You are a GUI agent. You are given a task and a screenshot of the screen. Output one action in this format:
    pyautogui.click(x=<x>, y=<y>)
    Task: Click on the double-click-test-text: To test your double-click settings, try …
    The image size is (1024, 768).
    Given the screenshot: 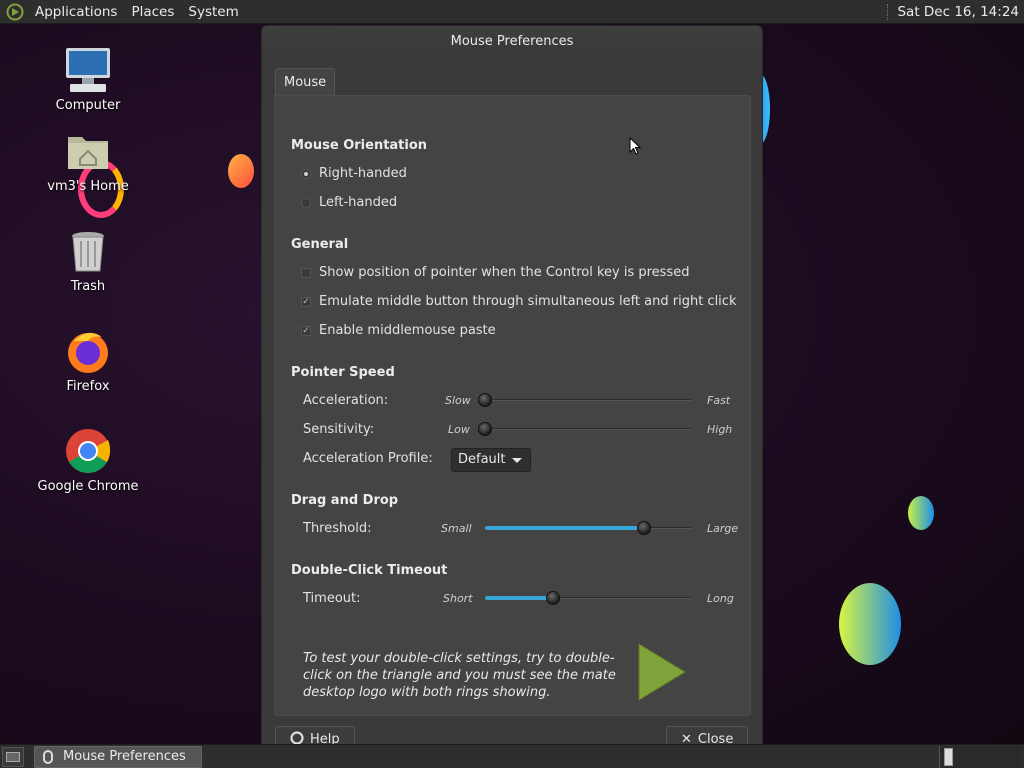 What is the action you would take?
    pyautogui.click(x=459, y=675)
    